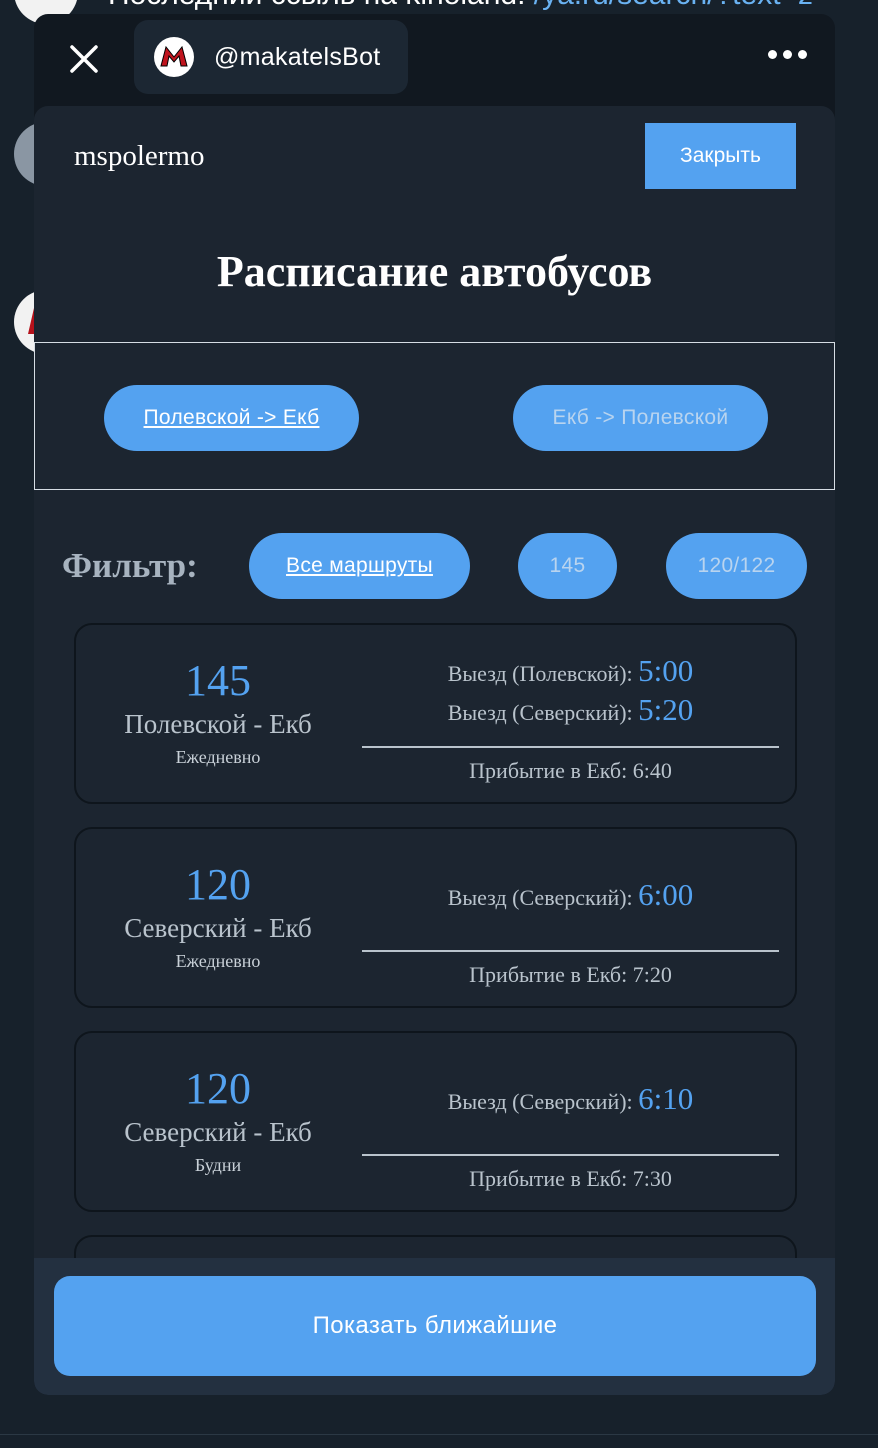 The image size is (878, 1448). What do you see at coordinates (218, 1165) in the screenshot?
I see `route-days: Будни` at bounding box center [218, 1165].